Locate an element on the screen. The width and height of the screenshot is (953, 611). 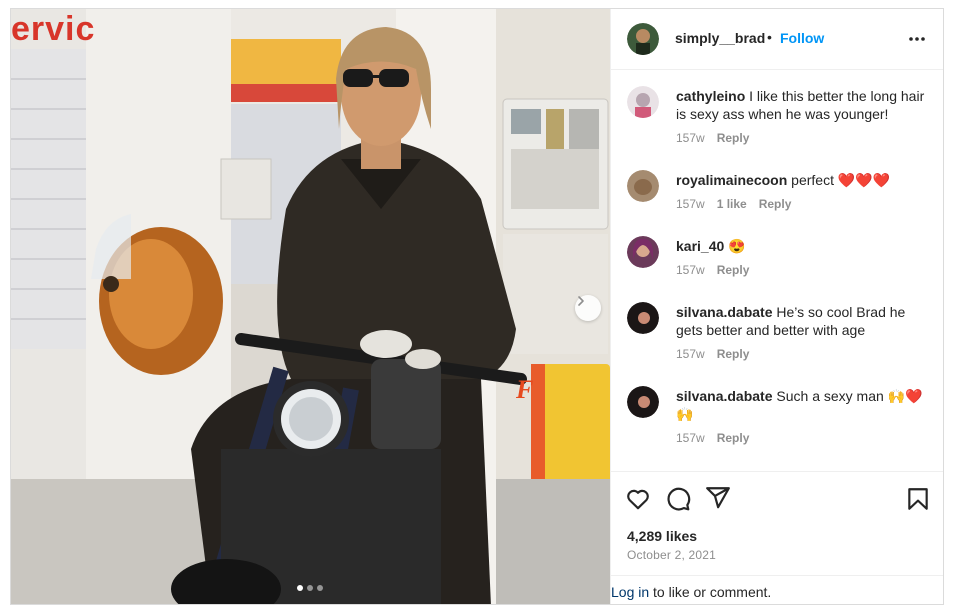
comment-meta: 157w 1 like Reply is located at coordinates (733, 204).